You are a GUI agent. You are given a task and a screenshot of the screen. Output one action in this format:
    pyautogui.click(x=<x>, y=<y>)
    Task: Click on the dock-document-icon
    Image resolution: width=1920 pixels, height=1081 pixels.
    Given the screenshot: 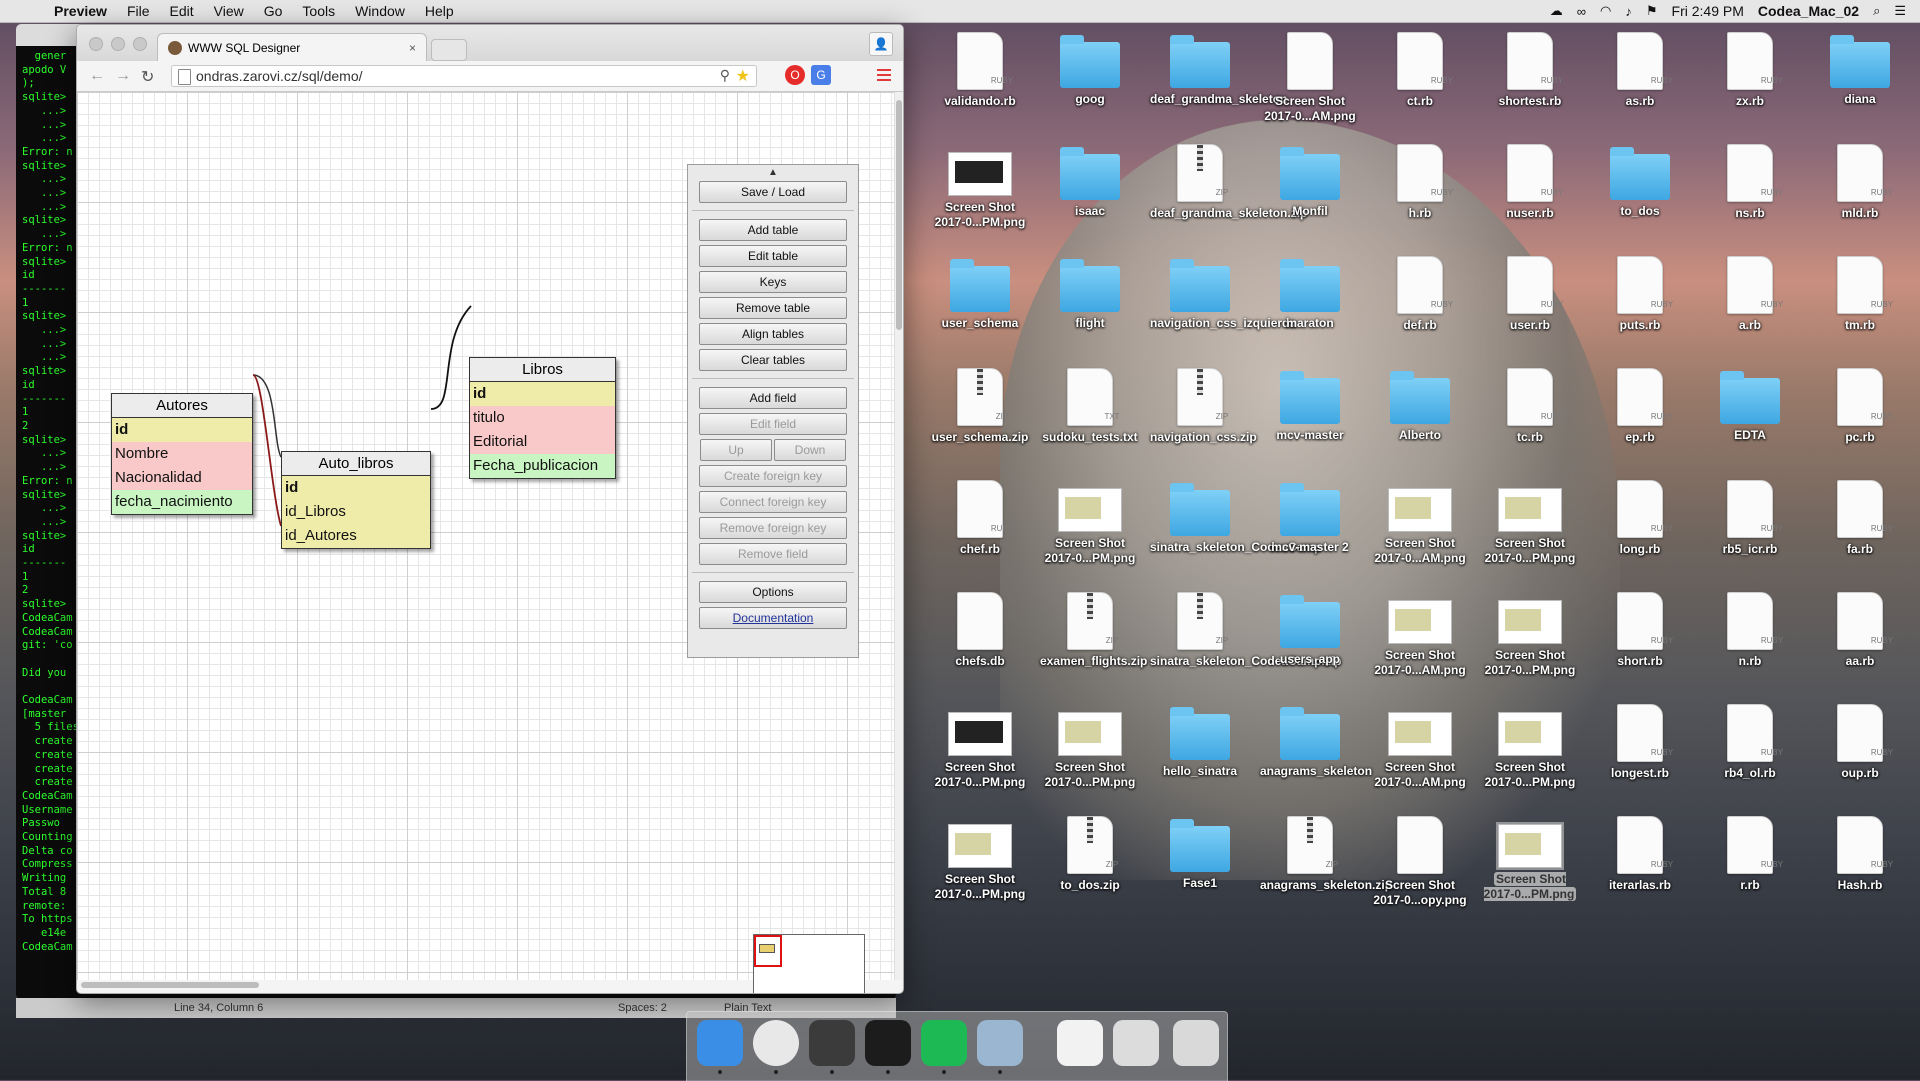 What is the action you would take?
    pyautogui.click(x=1080, y=1043)
    